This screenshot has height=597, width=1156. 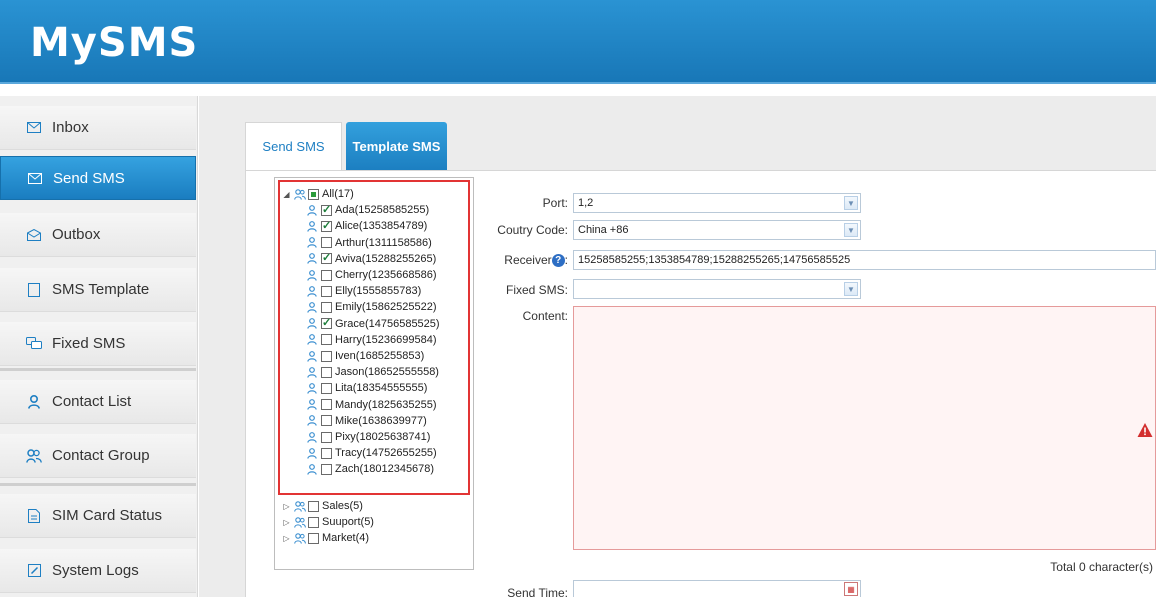 I want to click on calendar-icon: ▦, so click(x=851, y=589).